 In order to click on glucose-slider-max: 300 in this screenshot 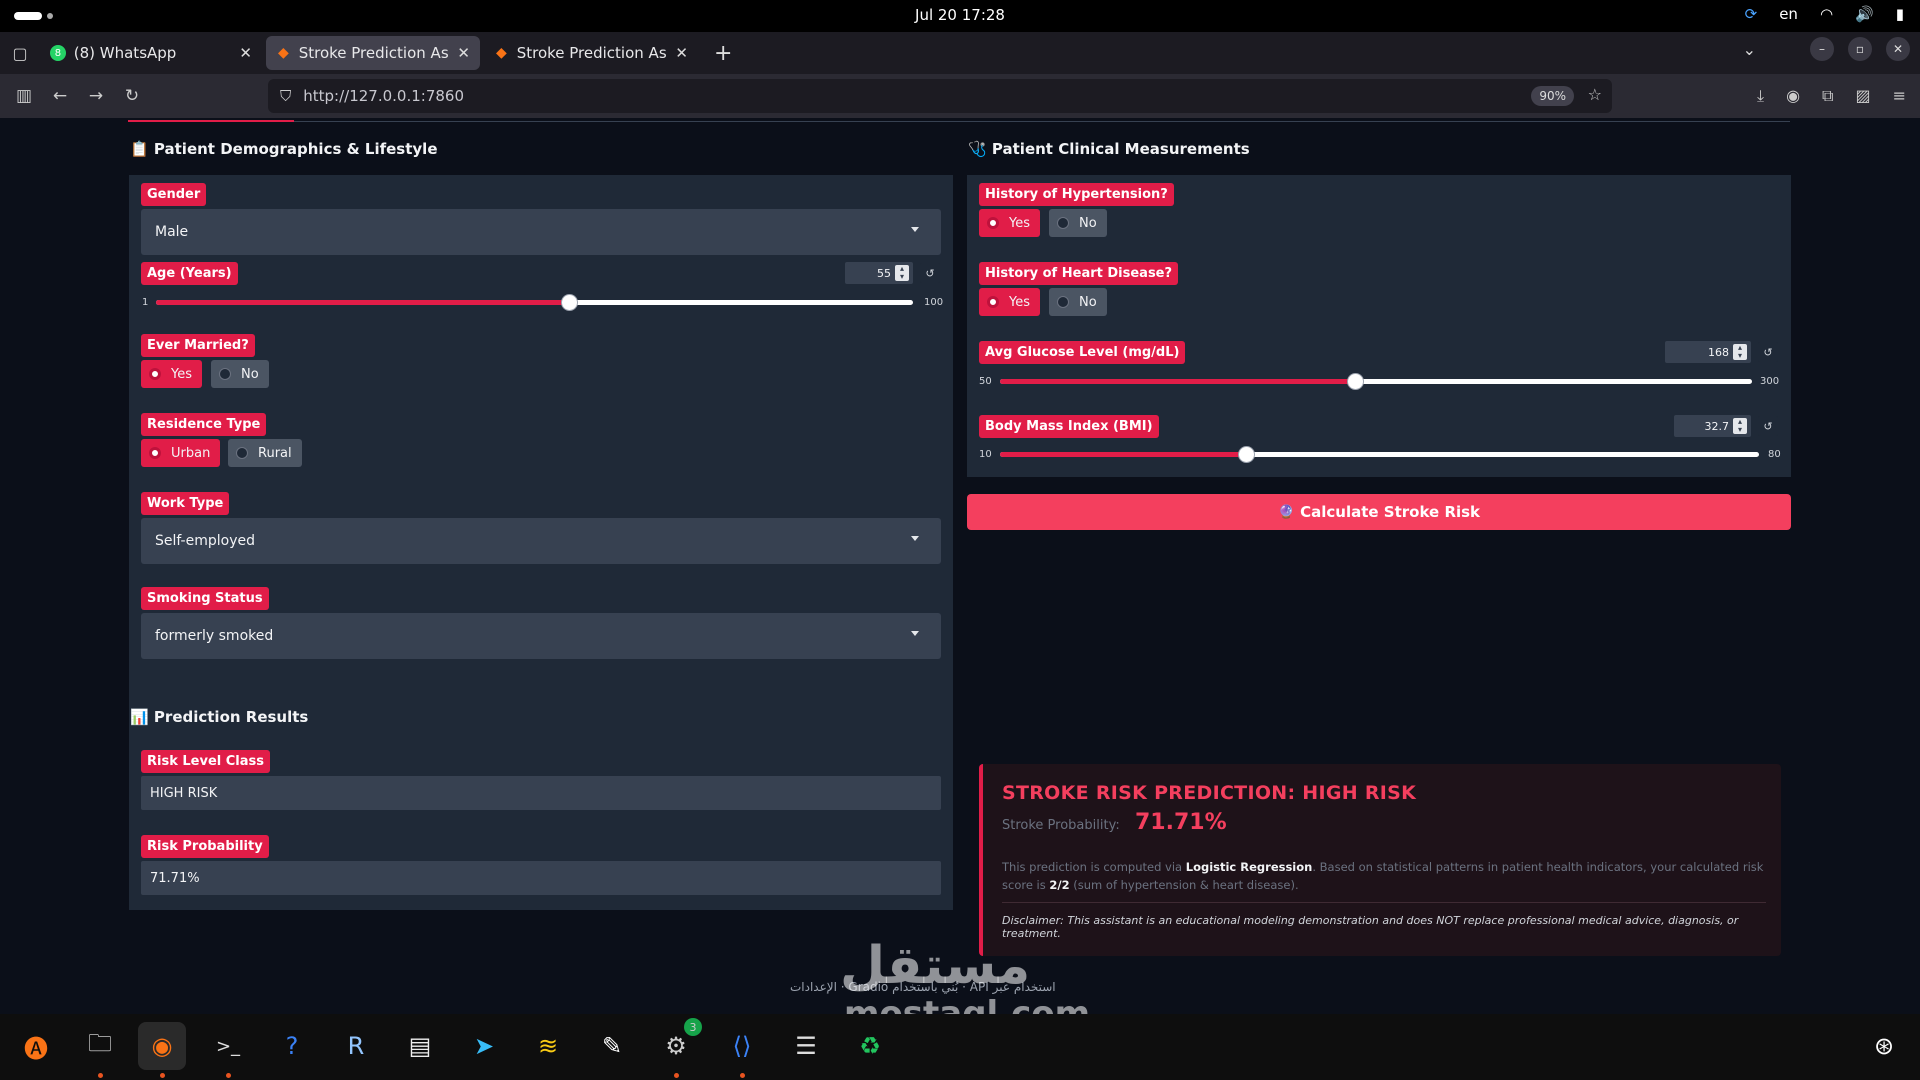, I will do `click(1770, 381)`.